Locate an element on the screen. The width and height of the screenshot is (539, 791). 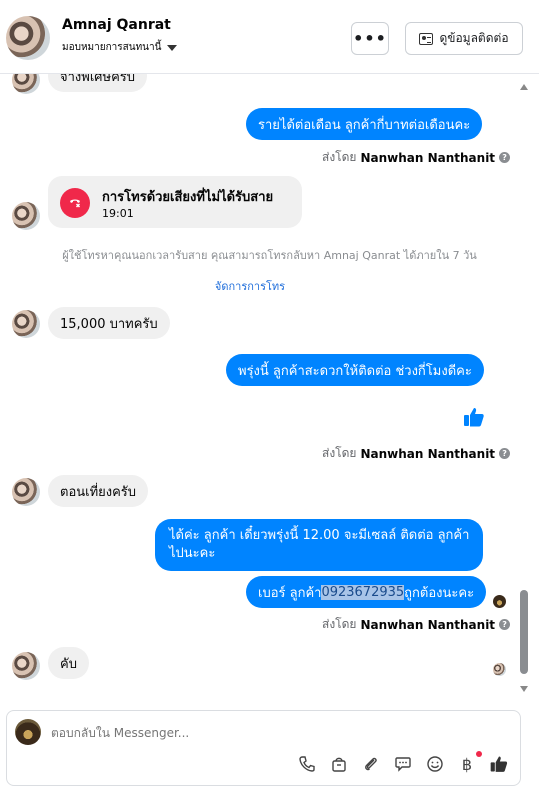
message-incoming: คับ is located at coordinates (68, 663).